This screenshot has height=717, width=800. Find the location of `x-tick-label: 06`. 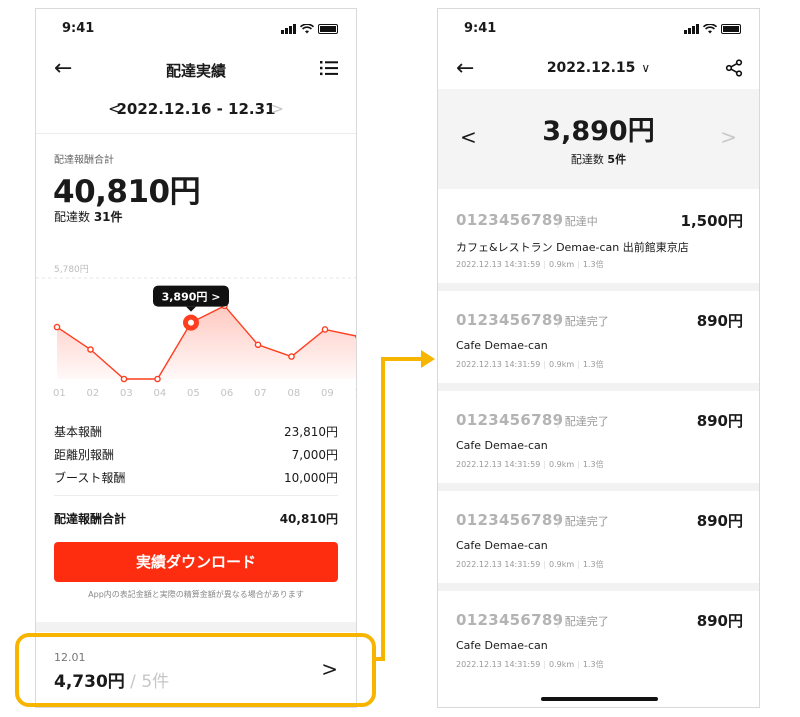

x-tick-label: 06 is located at coordinates (227, 393).